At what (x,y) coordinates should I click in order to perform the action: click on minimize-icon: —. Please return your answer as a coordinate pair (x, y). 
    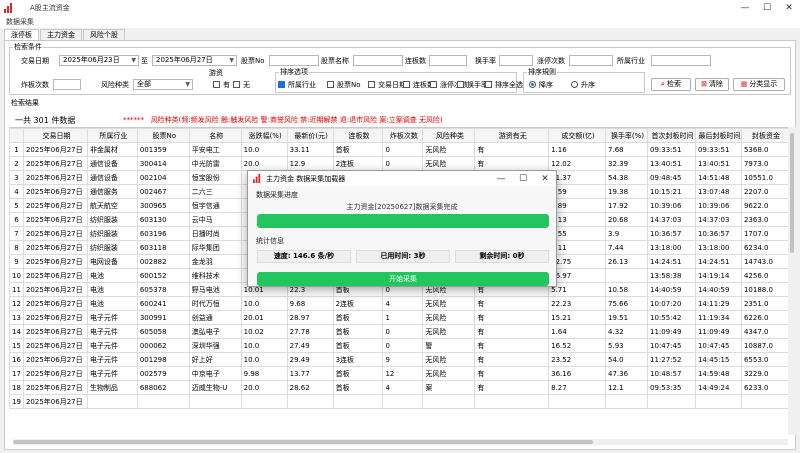
    Looking at the image, I should click on (745, 8).